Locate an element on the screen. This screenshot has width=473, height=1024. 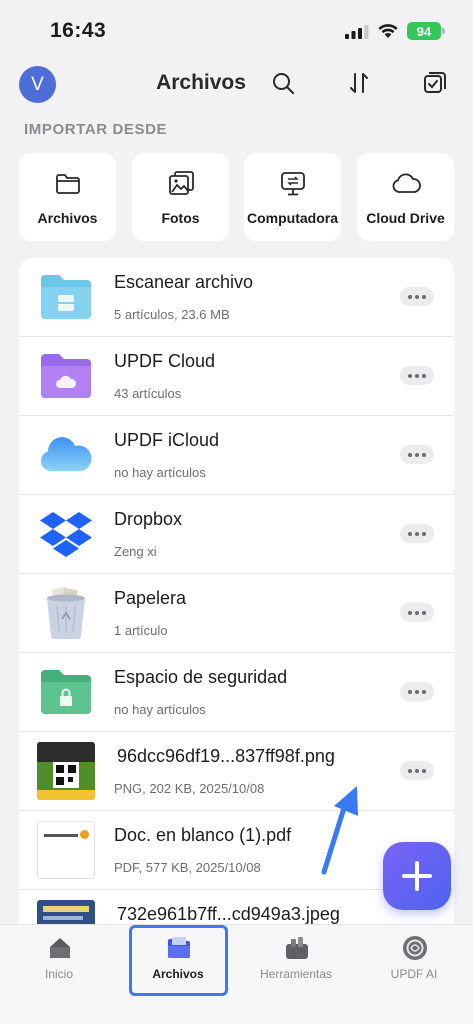
tab-bar: Inicio Archivos Herramientas UPDF AI is located at coordinates (236, 974).